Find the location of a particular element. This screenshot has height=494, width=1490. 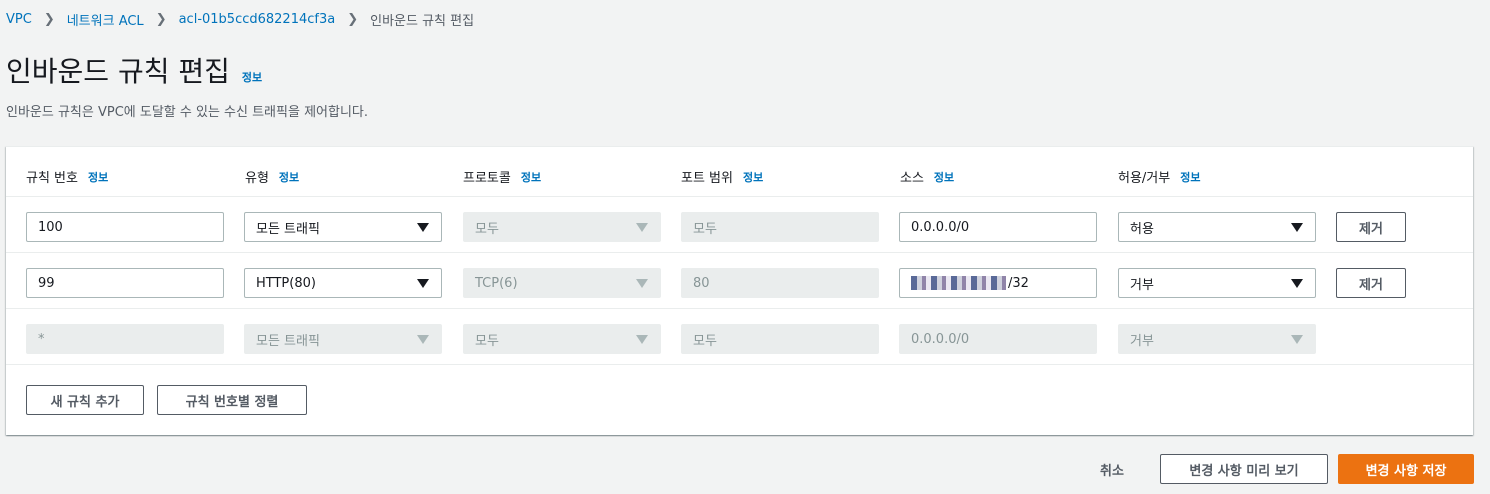

col-header-protocol: 프로토콜 정보 is located at coordinates (502, 178).